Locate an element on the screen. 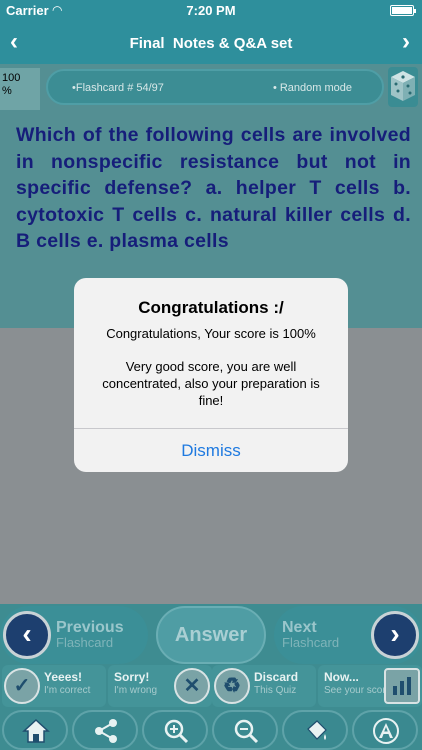  discard-subtitle: This Quiz is located at coordinates (275, 690).